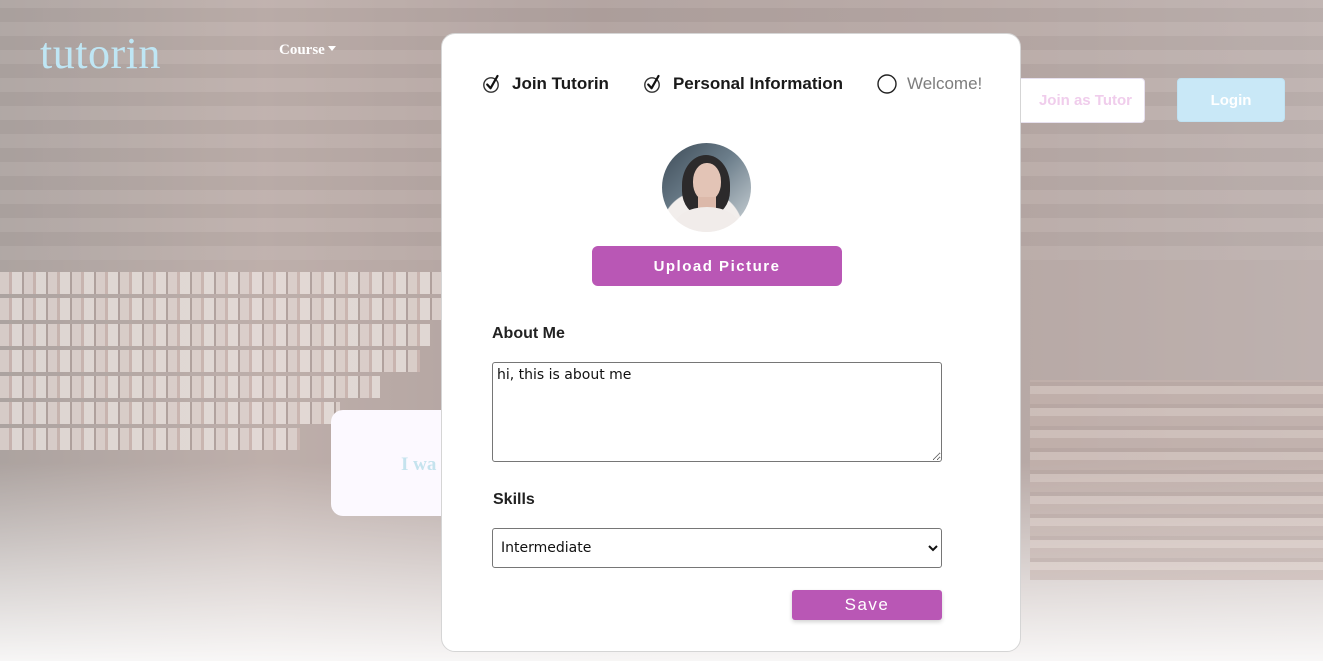  Describe the element at coordinates (706, 187) in the screenshot. I see `profile-avatar` at that location.